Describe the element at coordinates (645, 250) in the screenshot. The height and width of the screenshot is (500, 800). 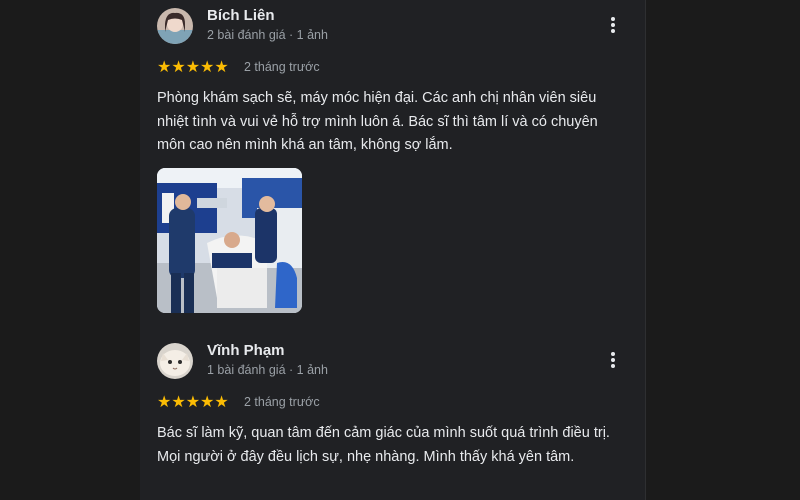
I see `panel-divider` at that location.